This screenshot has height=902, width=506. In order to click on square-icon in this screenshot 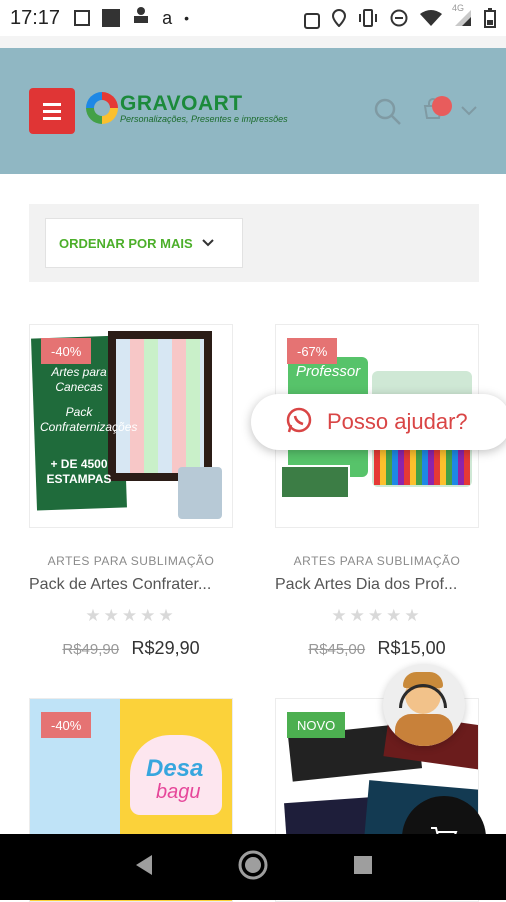, I will do `click(111, 18)`.